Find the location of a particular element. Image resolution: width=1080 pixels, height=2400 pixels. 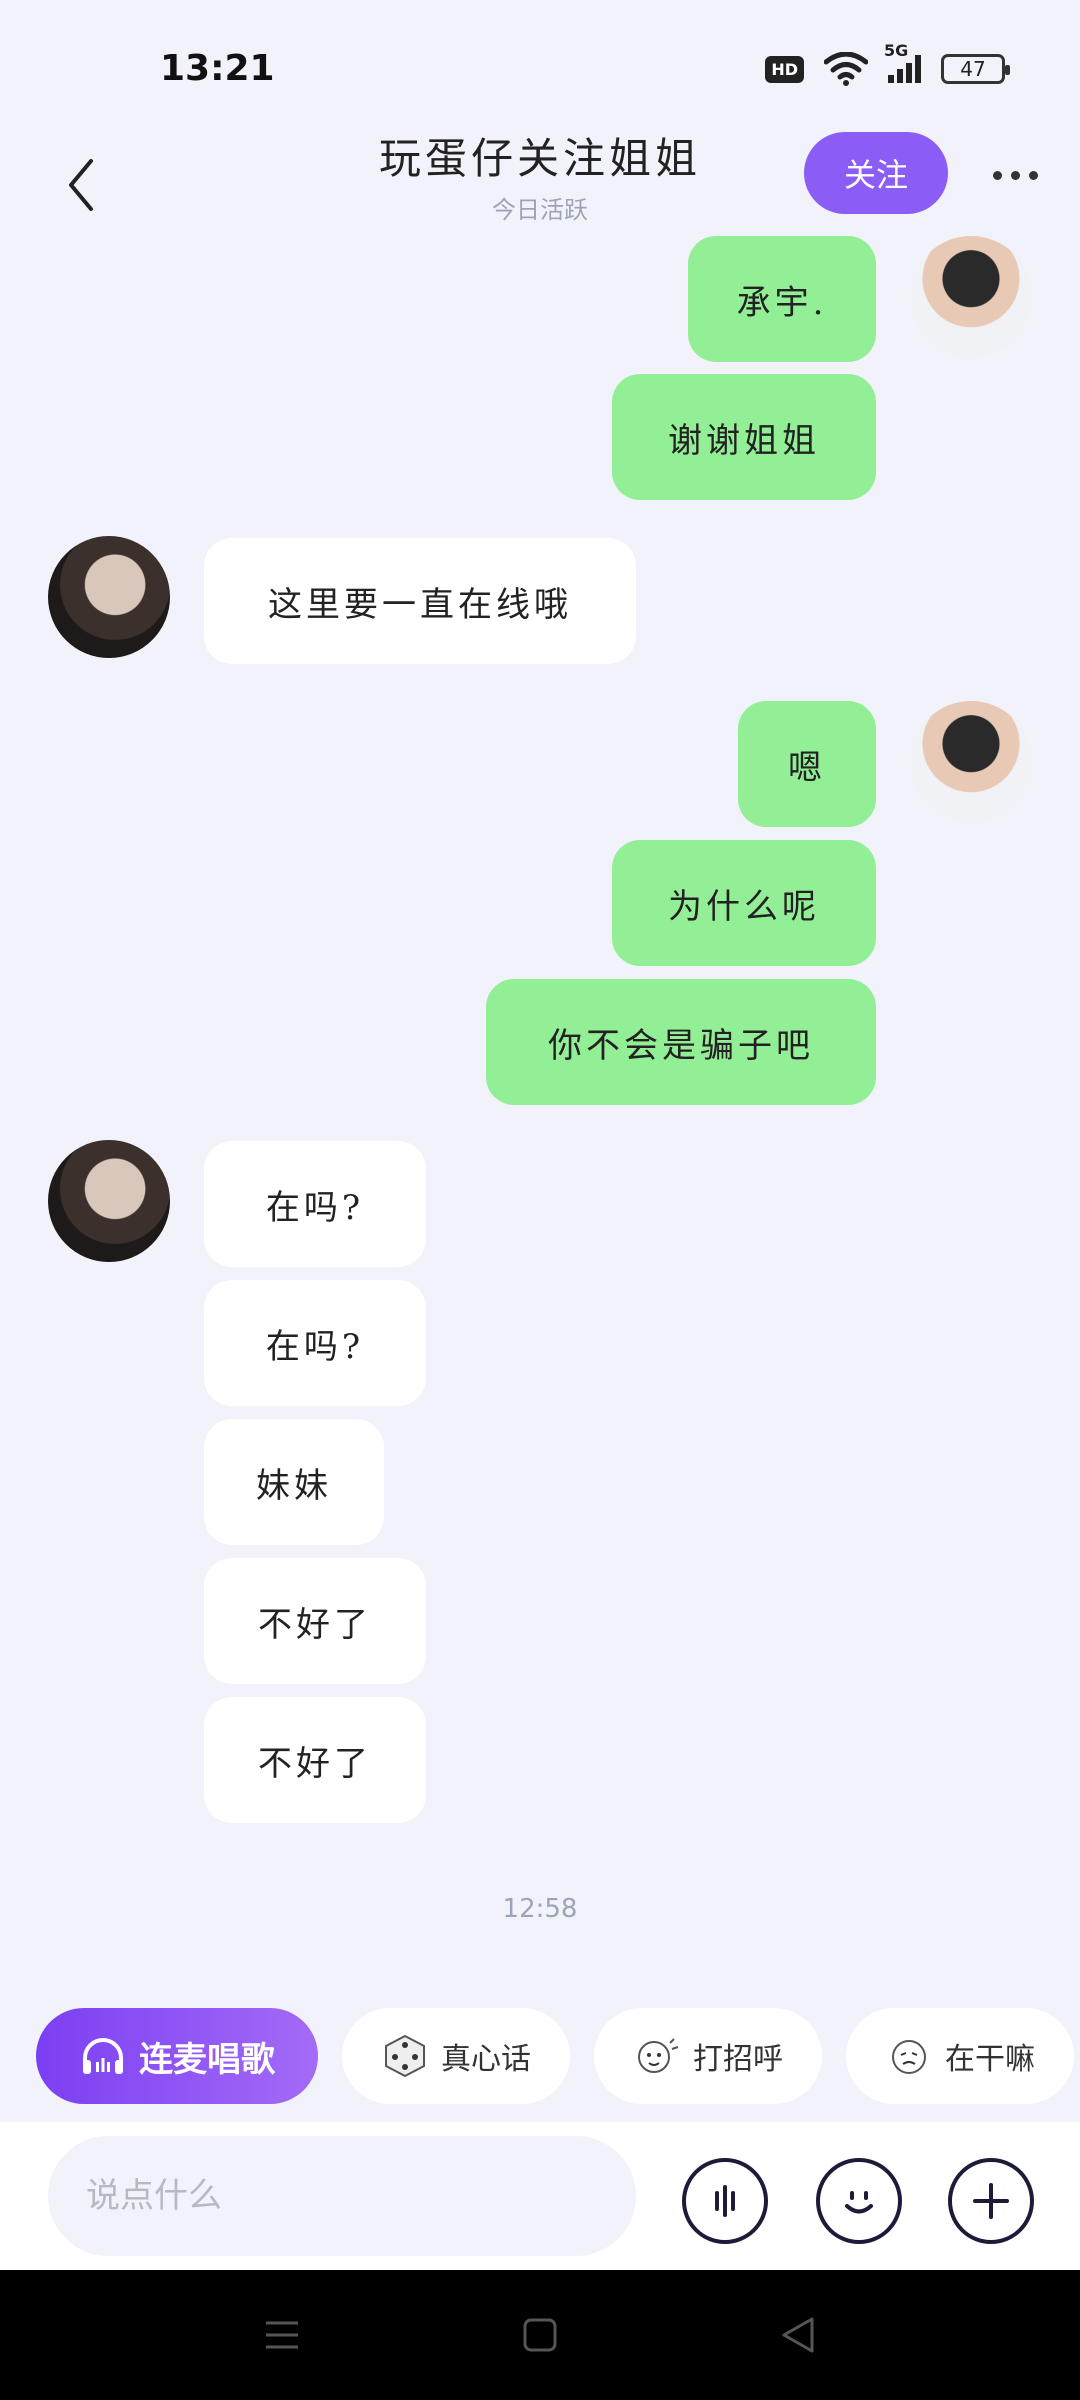

chip-sing-together: 连麦唱歌 is located at coordinates (177, 2056).